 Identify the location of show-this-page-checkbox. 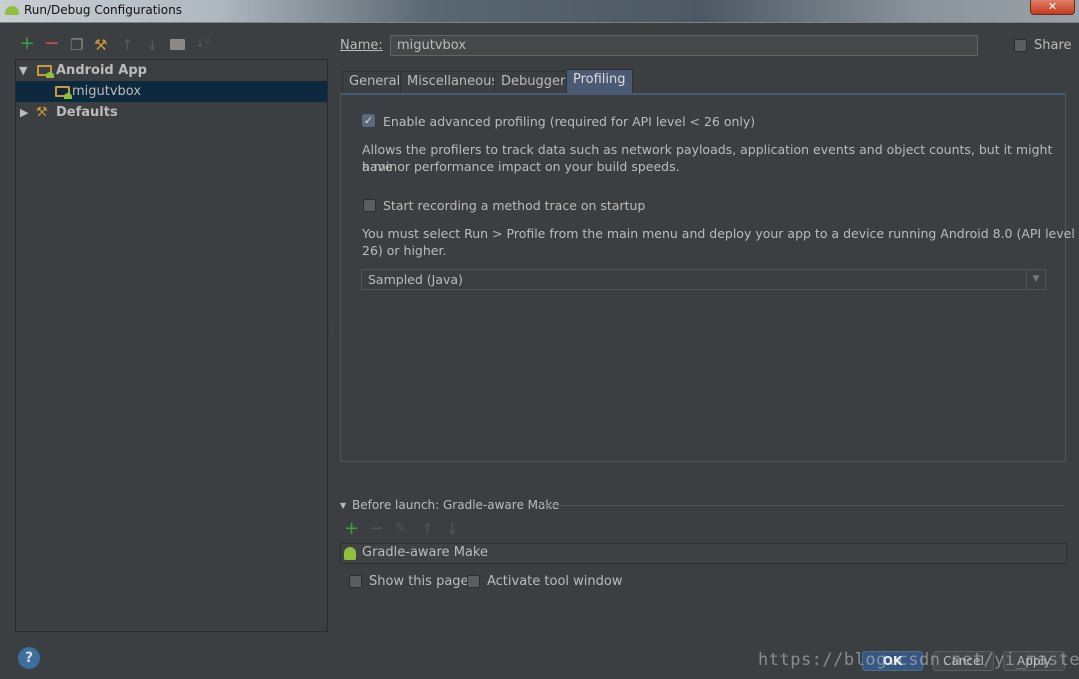
(355, 581).